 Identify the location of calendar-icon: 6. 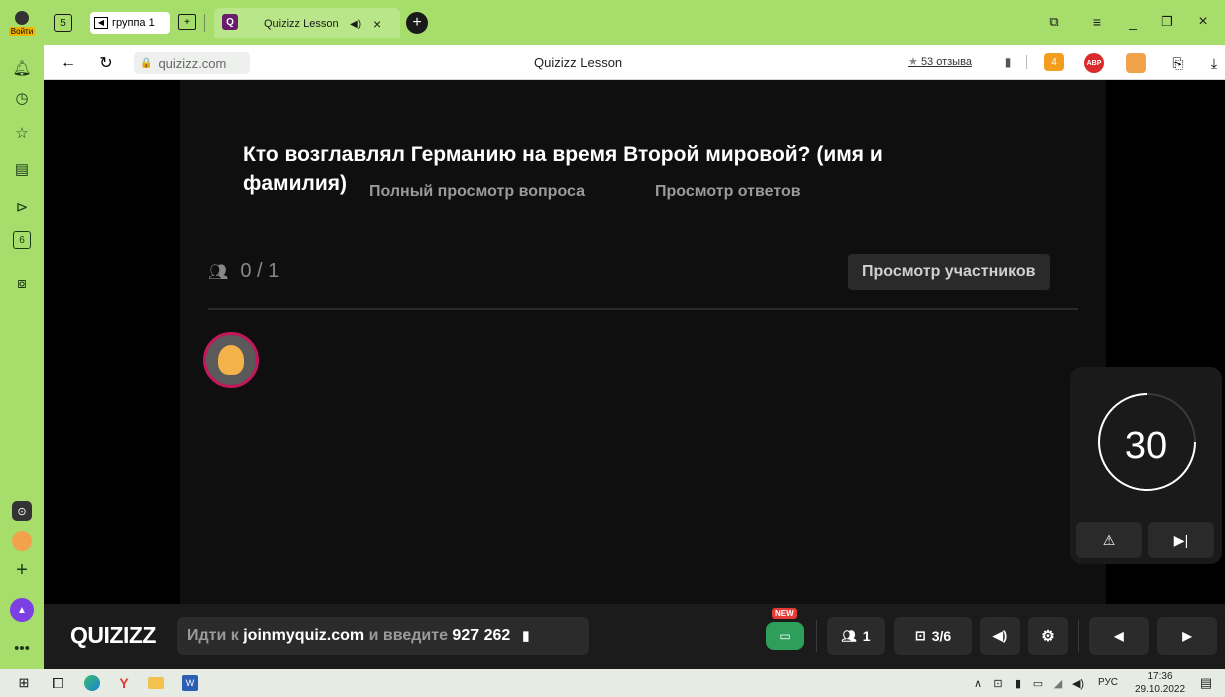
(22, 240).